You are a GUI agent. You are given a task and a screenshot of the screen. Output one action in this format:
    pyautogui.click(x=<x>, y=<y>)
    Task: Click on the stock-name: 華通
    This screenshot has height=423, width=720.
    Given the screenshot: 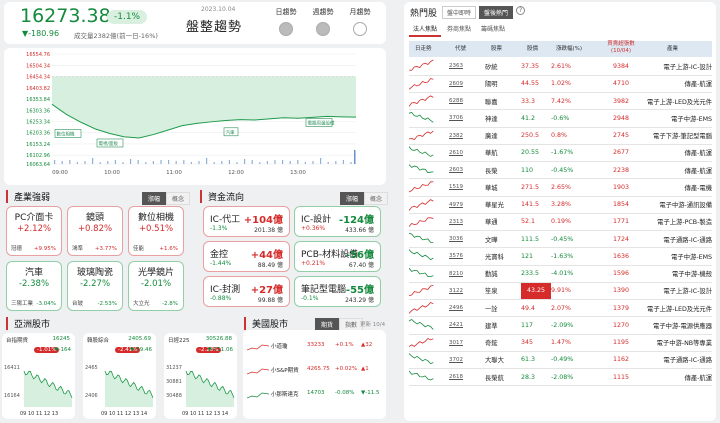 What is the action you would take?
    pyautogui.click(x=503, y=222)
    